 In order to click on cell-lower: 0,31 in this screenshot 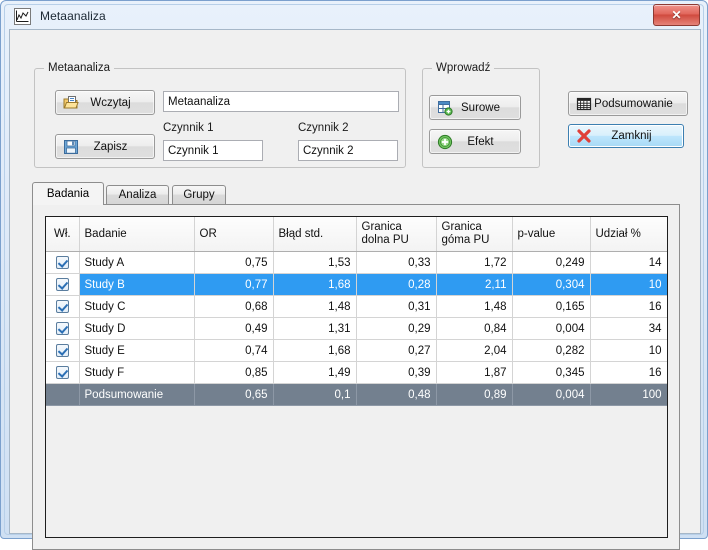, I will do `click(396, 306)`.